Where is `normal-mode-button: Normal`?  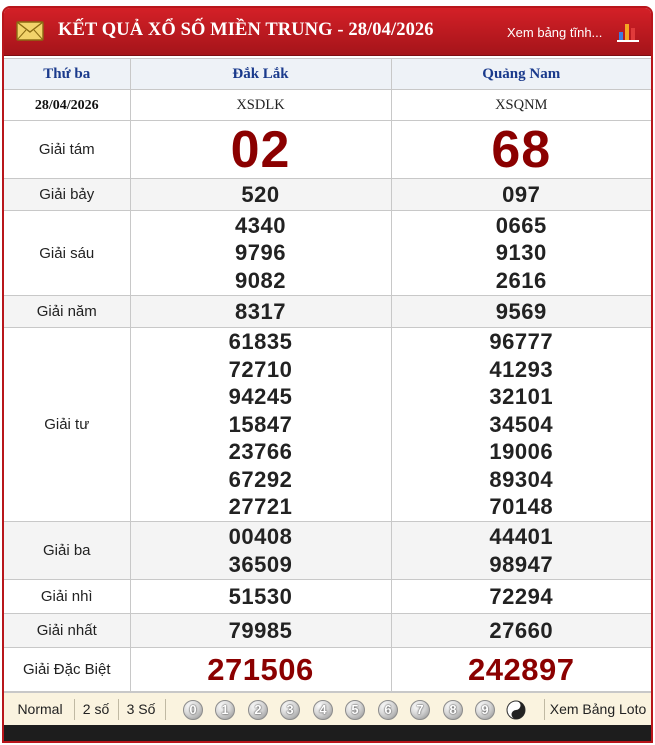 normal-mode-button: Normal is located at coordinates (40, 709).